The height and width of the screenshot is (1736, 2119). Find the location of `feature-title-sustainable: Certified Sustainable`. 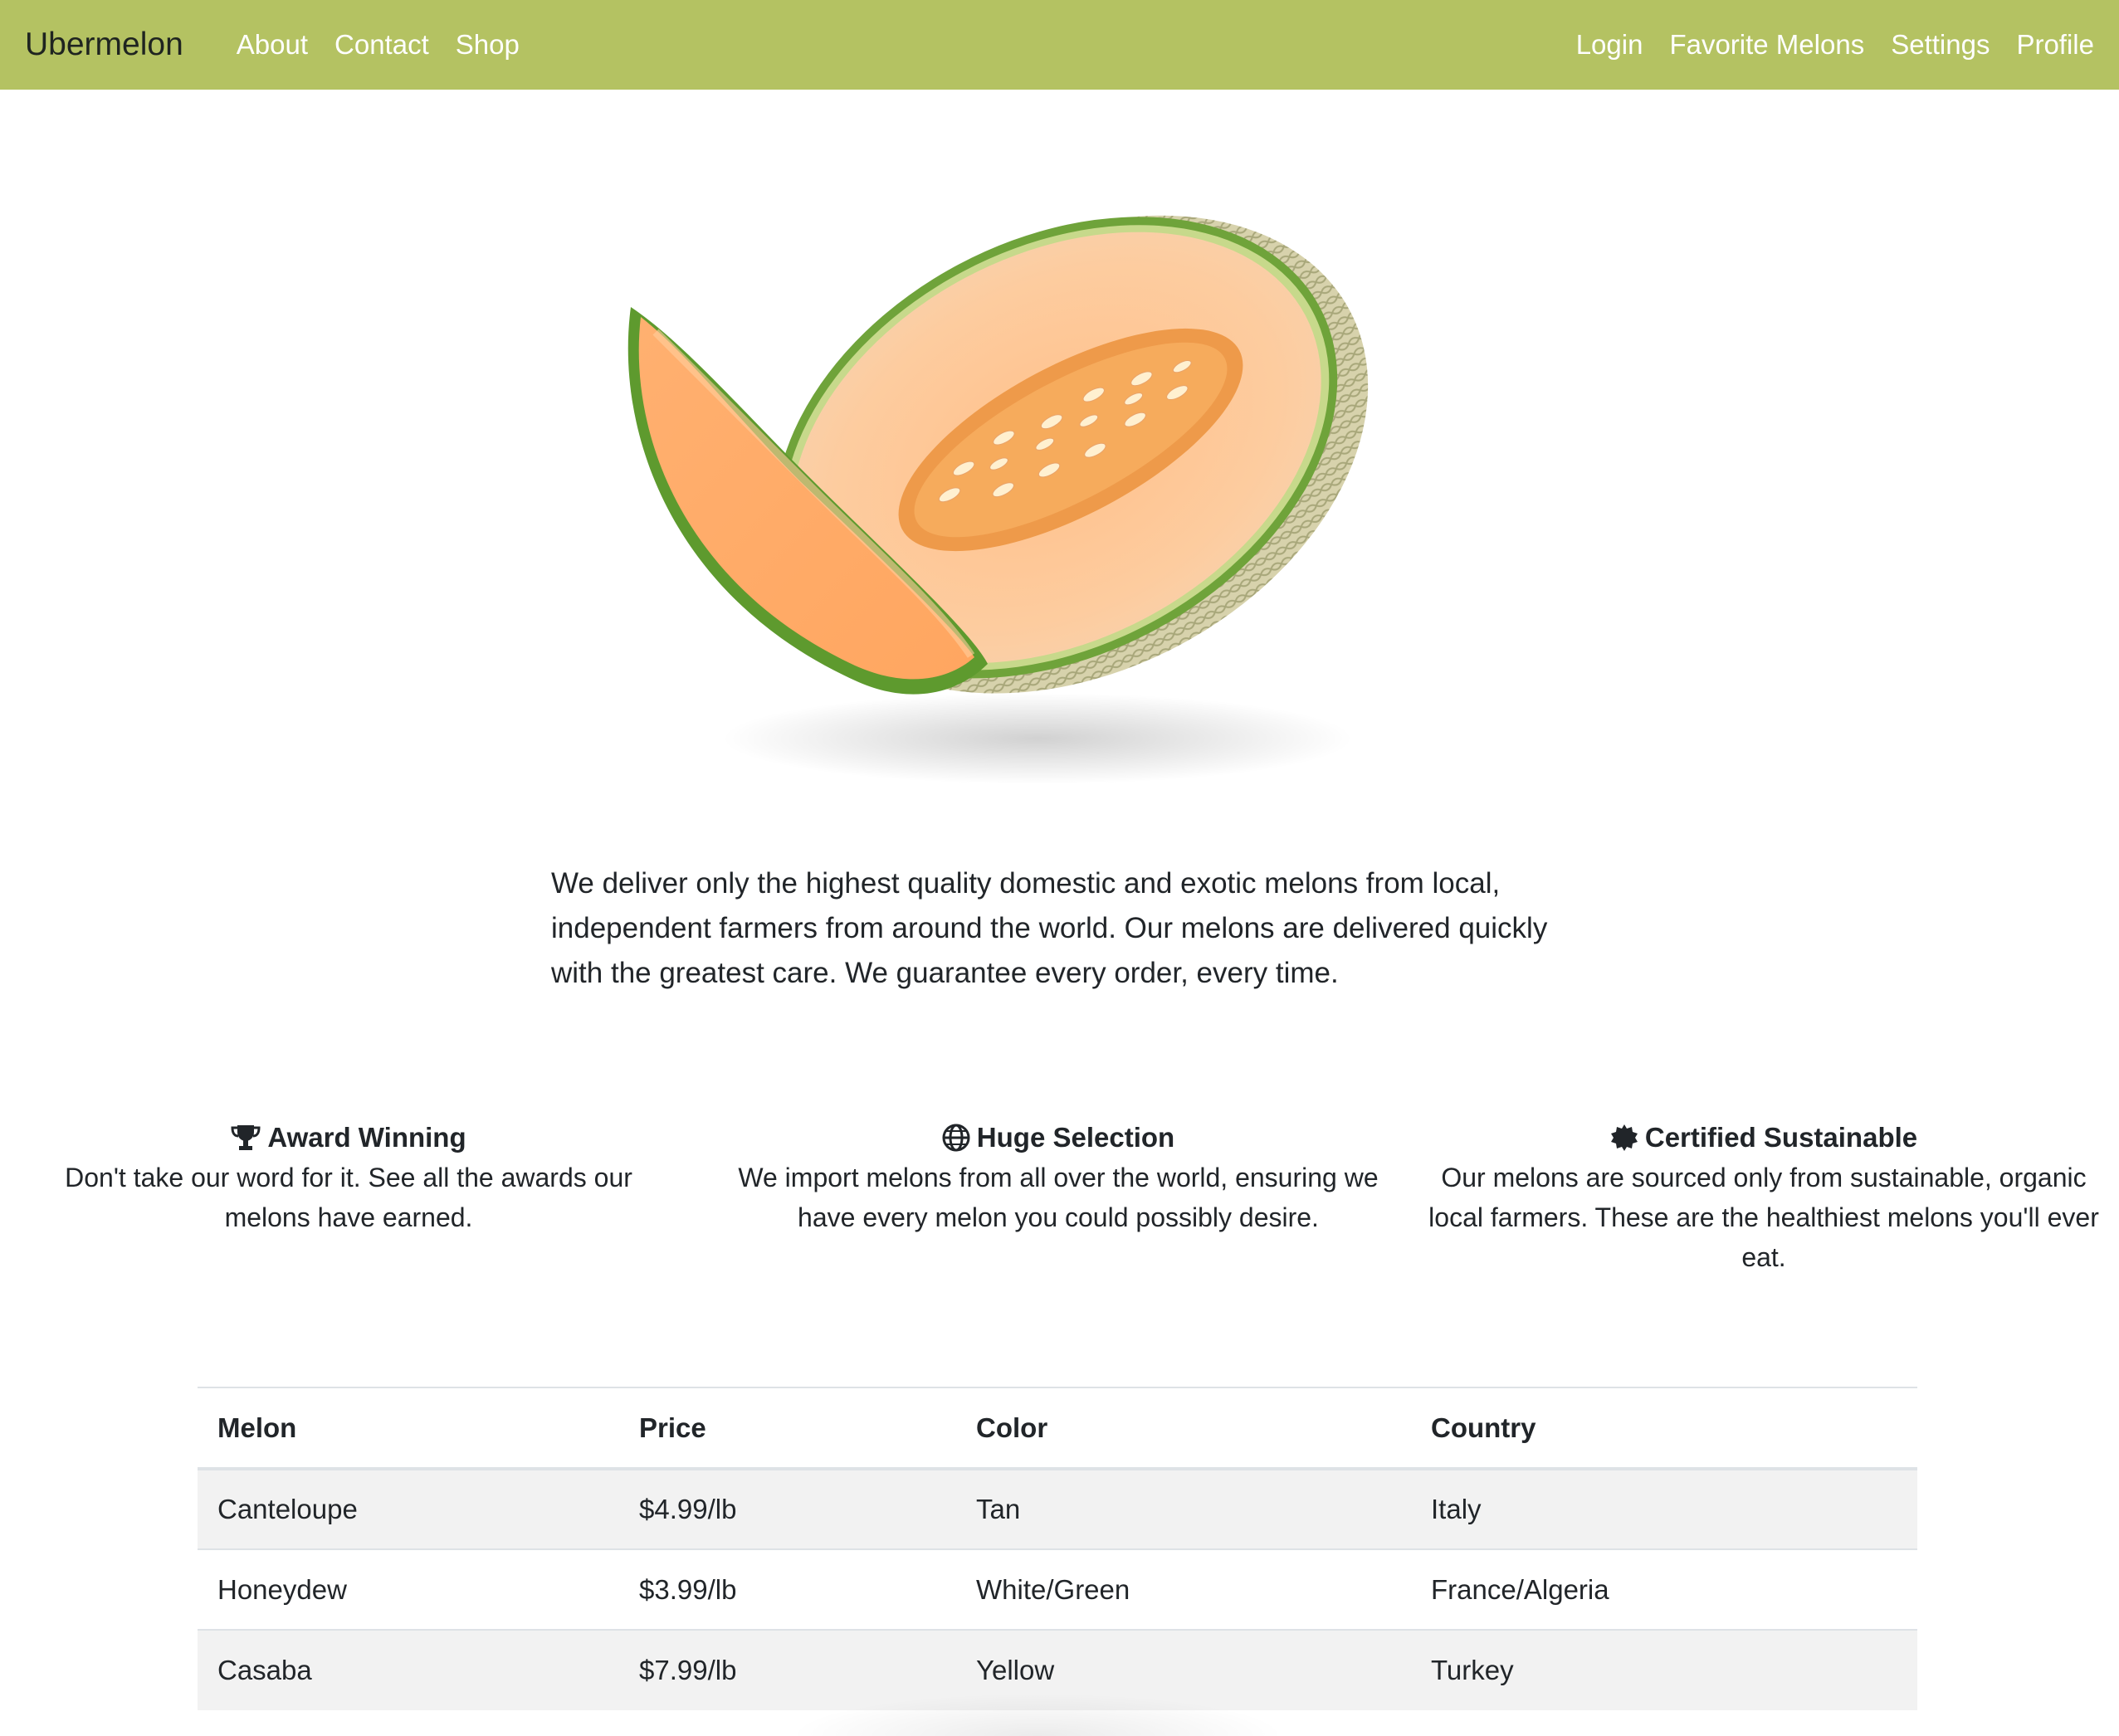

feature-title-sustainable: Certified Sustainable is located at coordinates (1764, 1138).